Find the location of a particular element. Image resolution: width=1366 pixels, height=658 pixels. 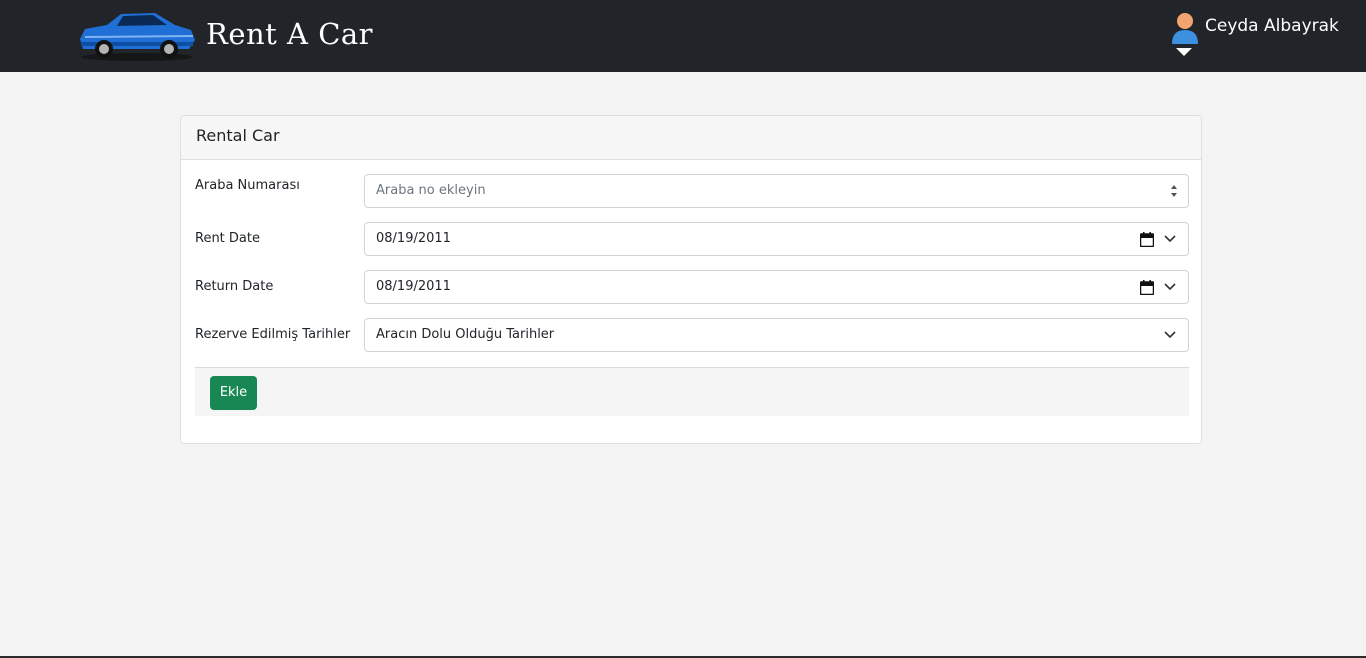

reserved-dates-selected: Aracın Dolu Olduğu Tarihler is located at coordinates (465, 334).